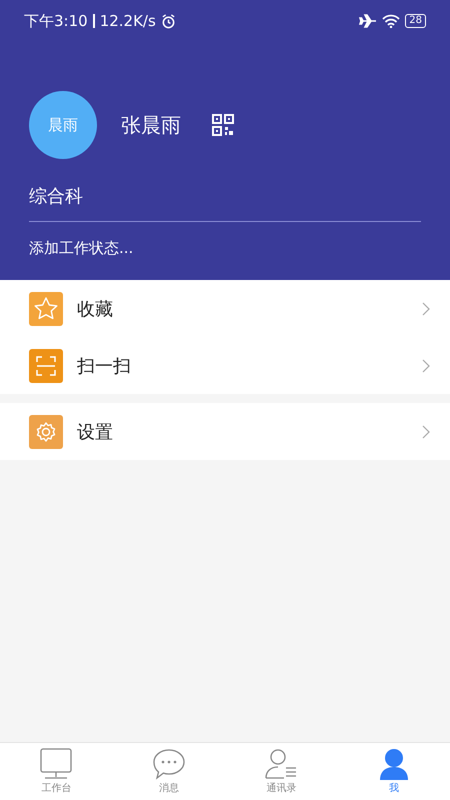  I want to click on menu-item: 设置, so click(225, 431).